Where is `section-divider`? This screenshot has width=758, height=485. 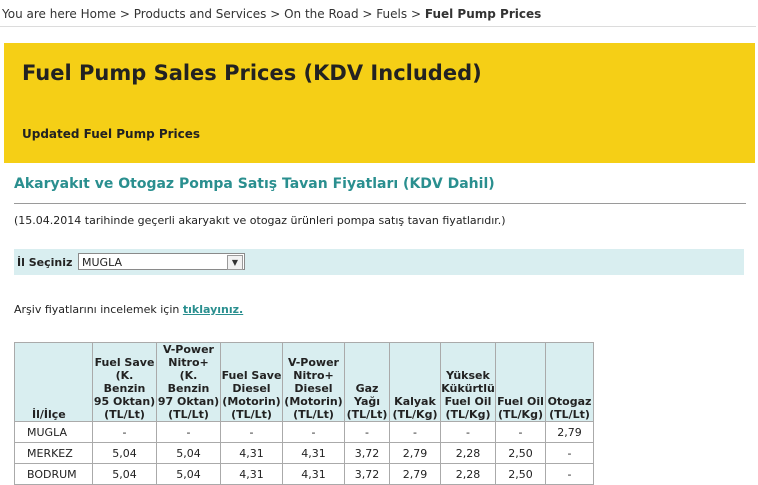
section-divider is located at coordinates (380, 203).